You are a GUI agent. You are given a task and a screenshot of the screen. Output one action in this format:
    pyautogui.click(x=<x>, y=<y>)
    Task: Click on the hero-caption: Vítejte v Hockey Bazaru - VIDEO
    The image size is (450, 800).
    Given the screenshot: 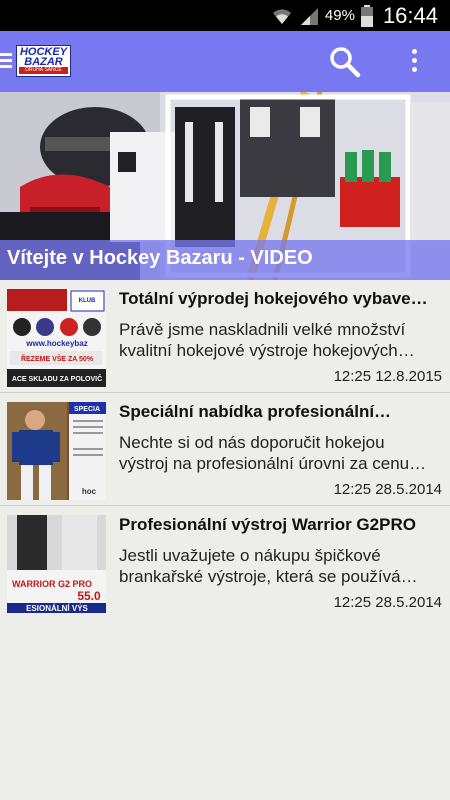 What is the action you would take?
    pyautogui.click(x=225, y=260)
    